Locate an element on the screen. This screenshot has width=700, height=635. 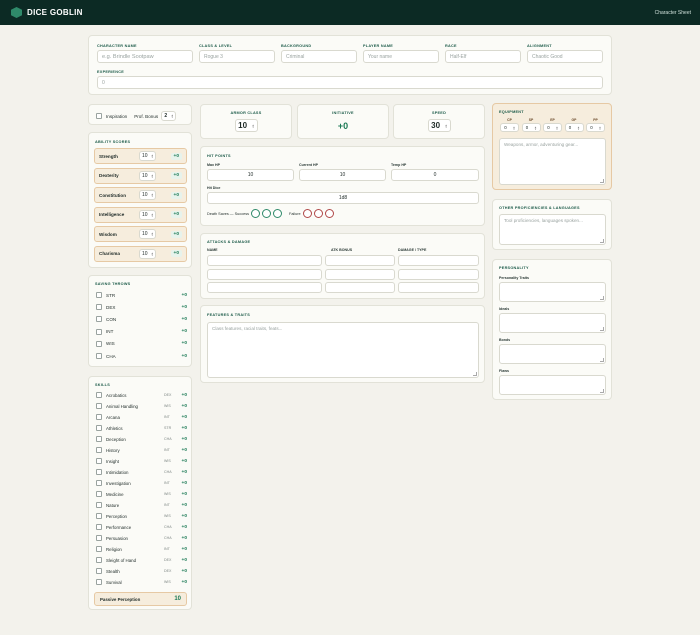
temp-hp-input: 0 is located at coordinates (435, 175).